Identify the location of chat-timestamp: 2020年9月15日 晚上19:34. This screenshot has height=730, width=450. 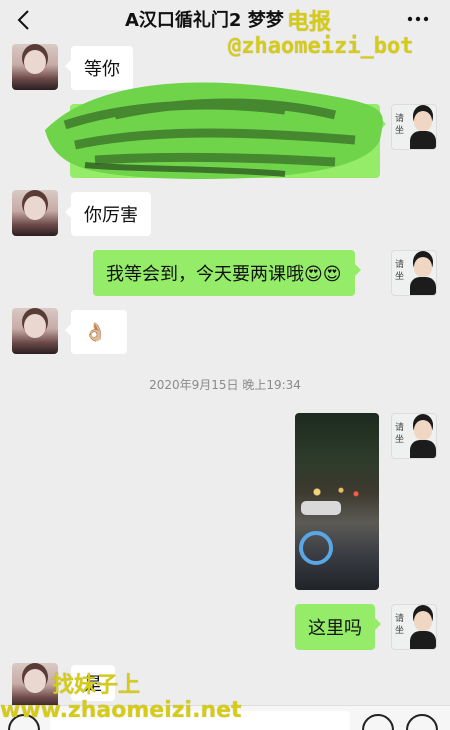
(225, 385).